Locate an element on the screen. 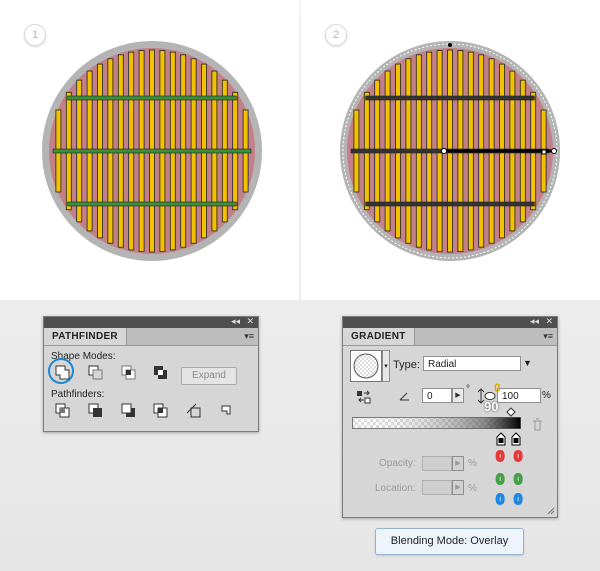  location-field is located at coordinates (437, 487).